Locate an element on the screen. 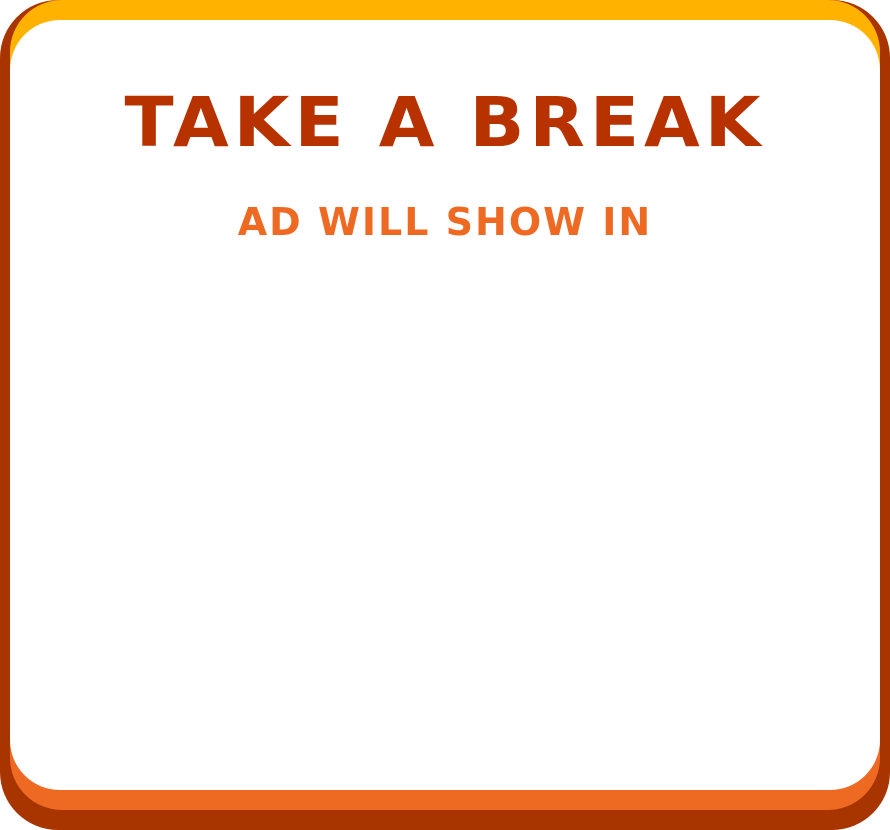 Image resolution: width=890 pixels, height=830 pixels. dialog-title: TAKE A BREAK is located at coordinates (445, 122).